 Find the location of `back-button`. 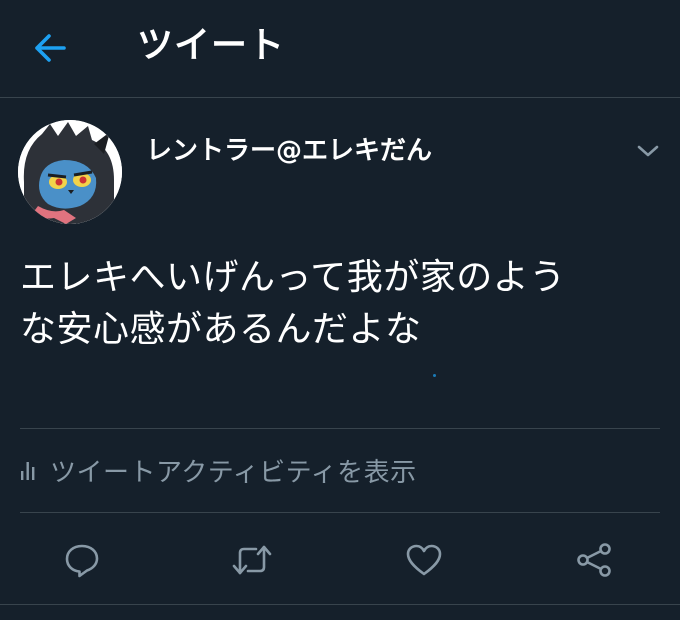

back-button is located at coordinates (50, 48).